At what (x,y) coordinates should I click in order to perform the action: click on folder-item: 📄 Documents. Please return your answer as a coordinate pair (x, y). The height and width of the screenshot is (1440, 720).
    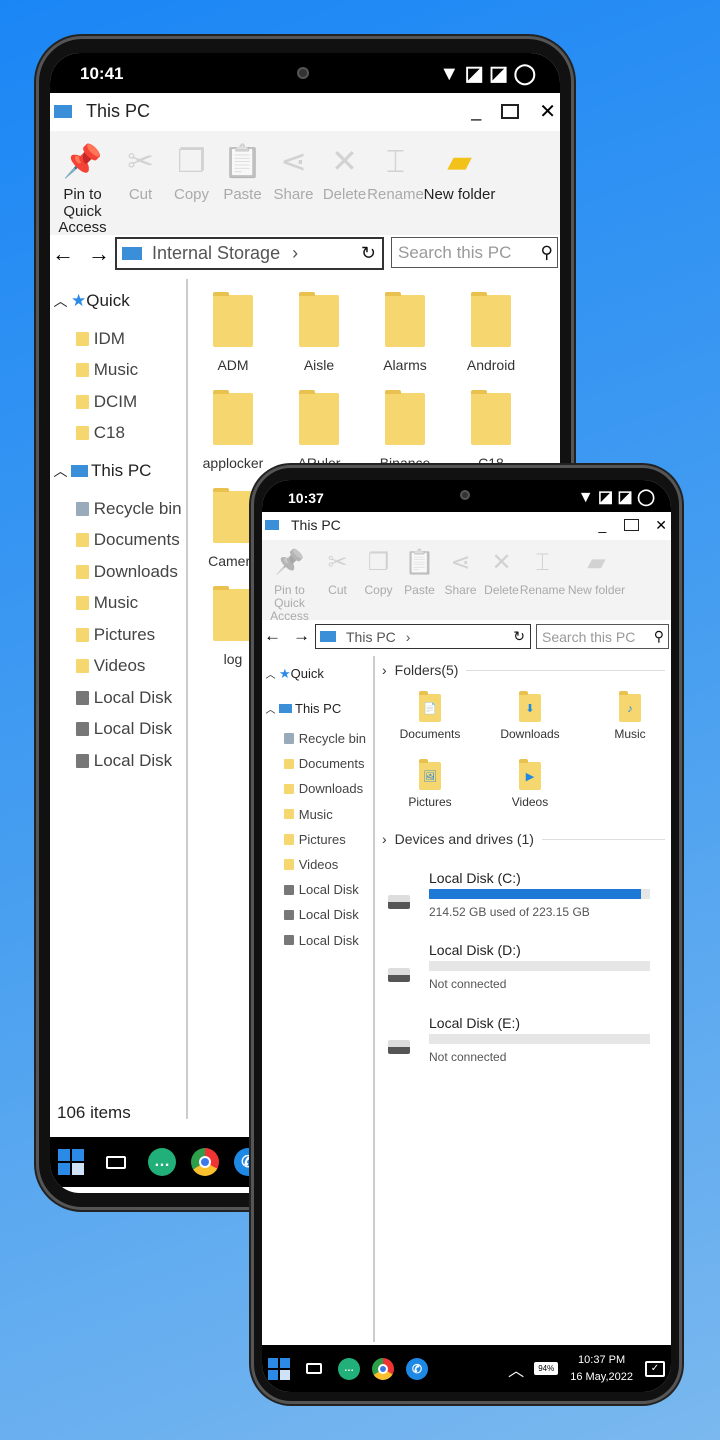
    Looking at the image, I should click on (430, 726).